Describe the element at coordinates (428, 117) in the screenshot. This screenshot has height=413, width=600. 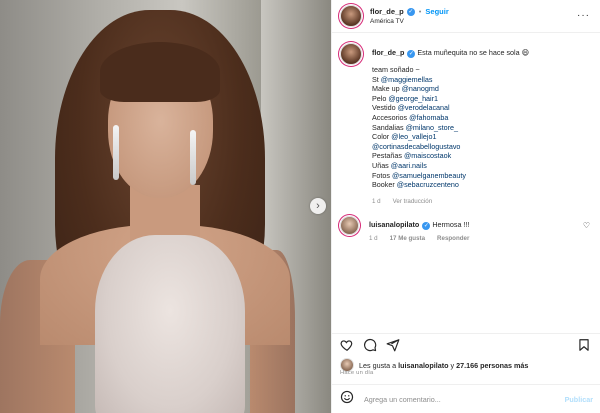
I see `caption-mention: @fahomaba` at that location.